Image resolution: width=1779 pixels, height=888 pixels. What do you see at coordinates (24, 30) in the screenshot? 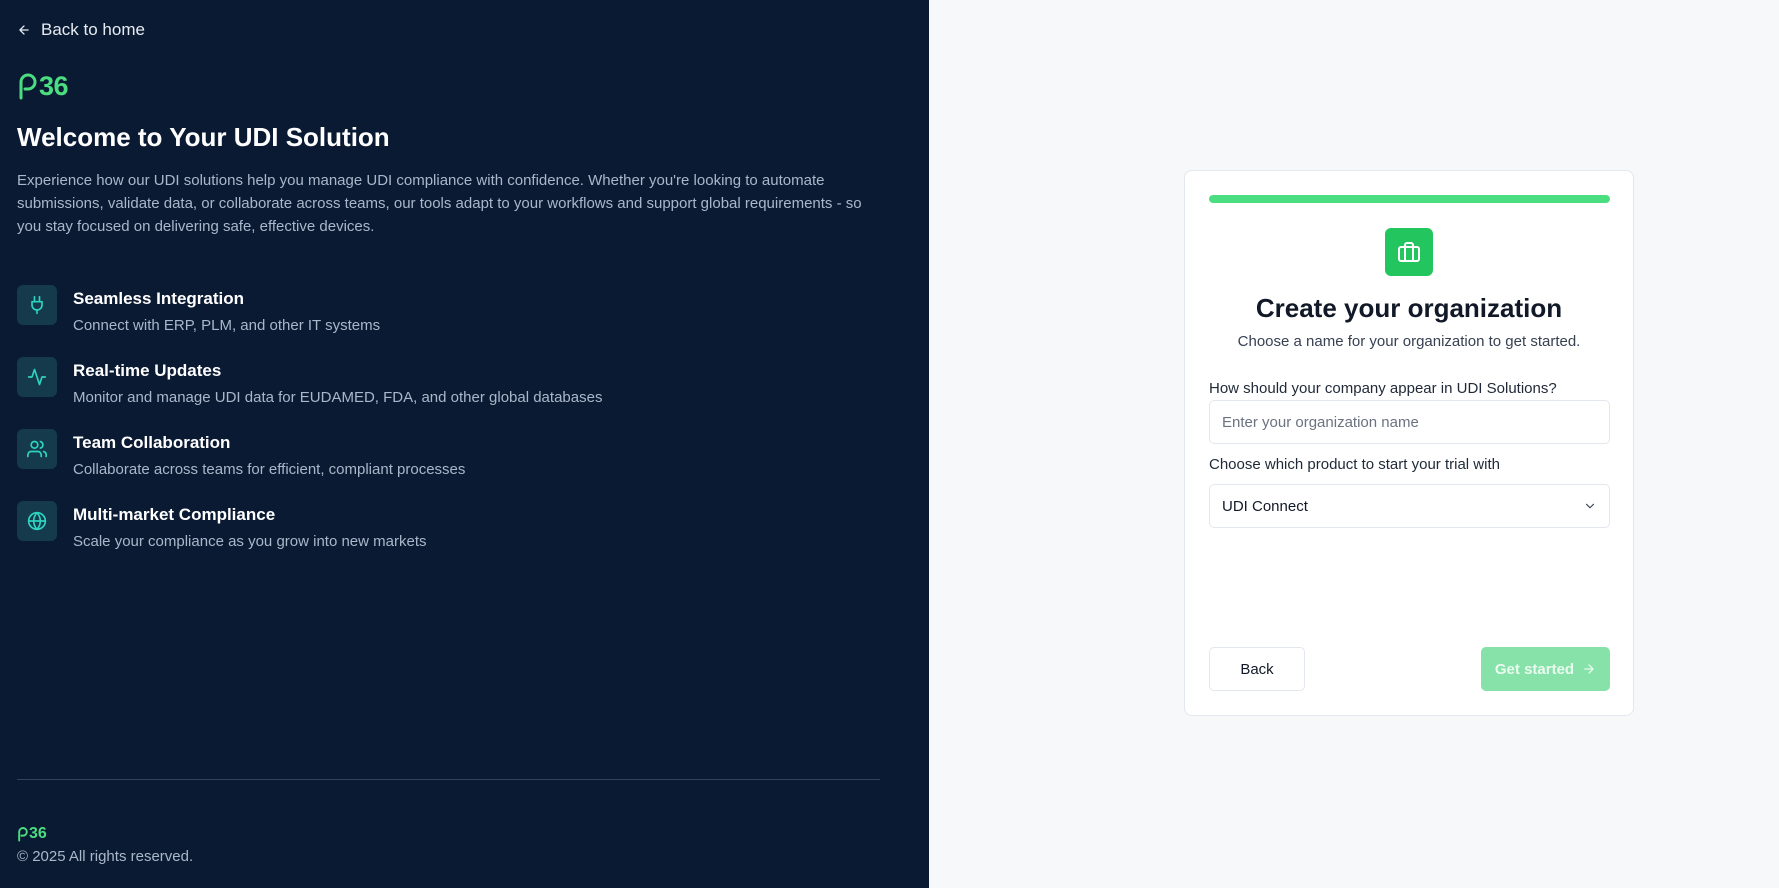
I see `arrow-left-icon` at bounding box center [24, 30].